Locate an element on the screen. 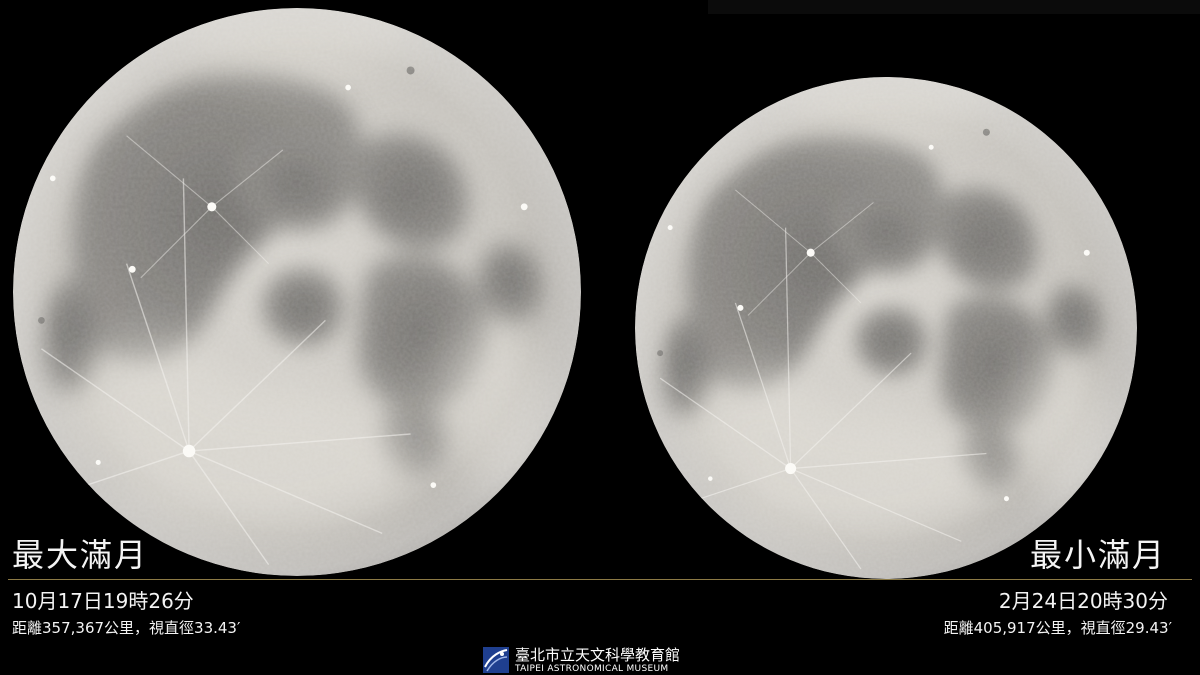  right-moon-info: 距離405,917公里，視直徑29.43′ is located at coordinates (1057, 628).